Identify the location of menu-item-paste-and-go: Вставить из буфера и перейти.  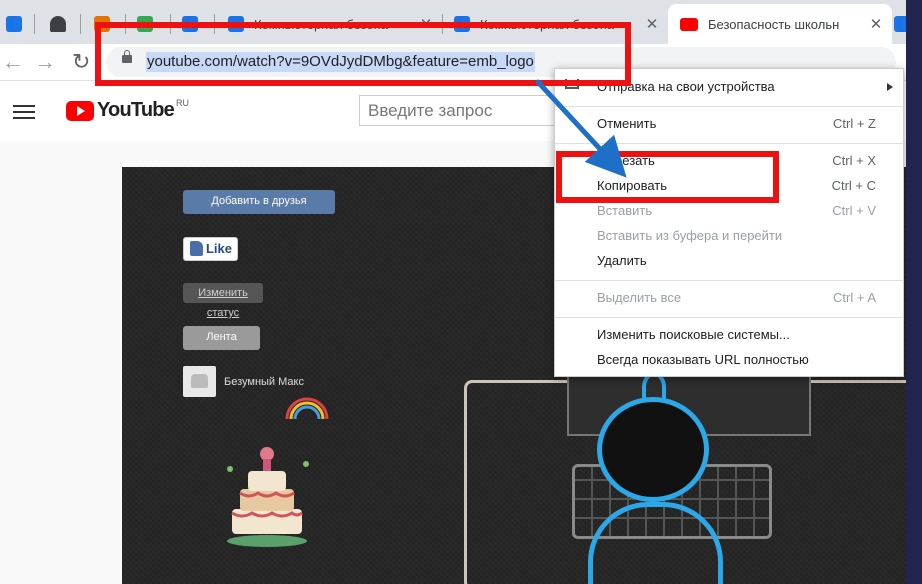
(729, 236).